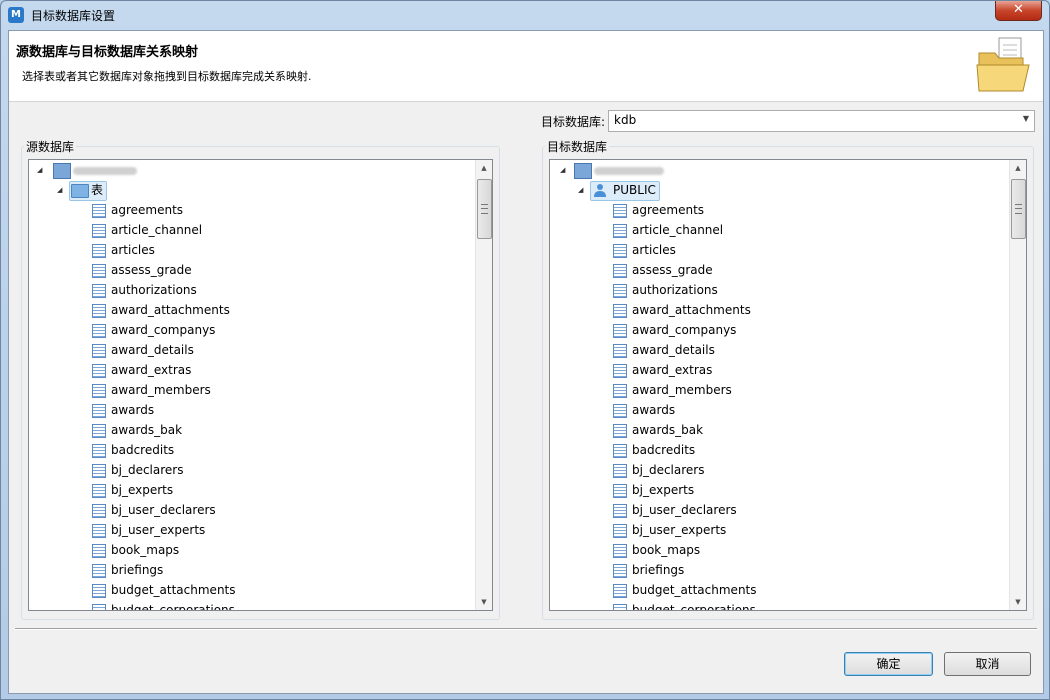 Image resolution: width=1050 pixels, height=700 pixels. What do you see at coordinates (775, 170) in the screenshot?
I see `target-db-node: ◢` at bounding box center [775, 170].